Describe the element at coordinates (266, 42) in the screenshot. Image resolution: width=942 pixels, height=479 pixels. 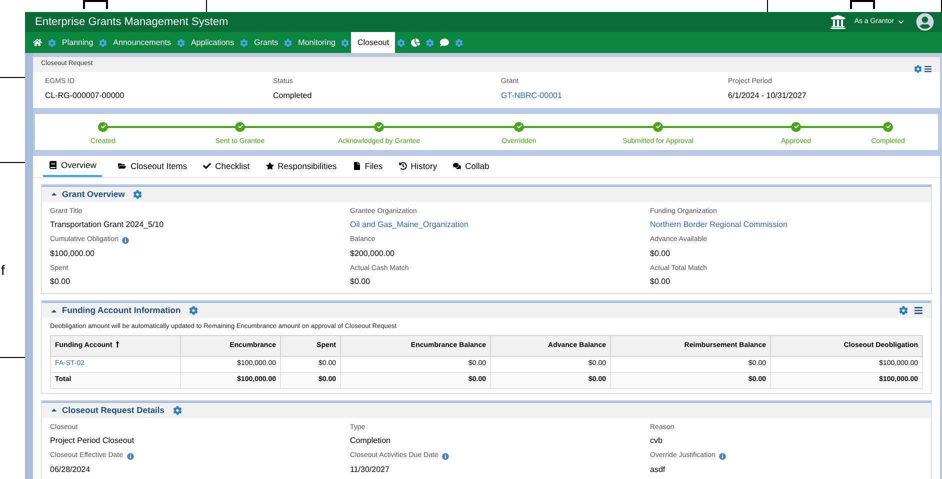
I see `nav-tab: Grants` at that location.